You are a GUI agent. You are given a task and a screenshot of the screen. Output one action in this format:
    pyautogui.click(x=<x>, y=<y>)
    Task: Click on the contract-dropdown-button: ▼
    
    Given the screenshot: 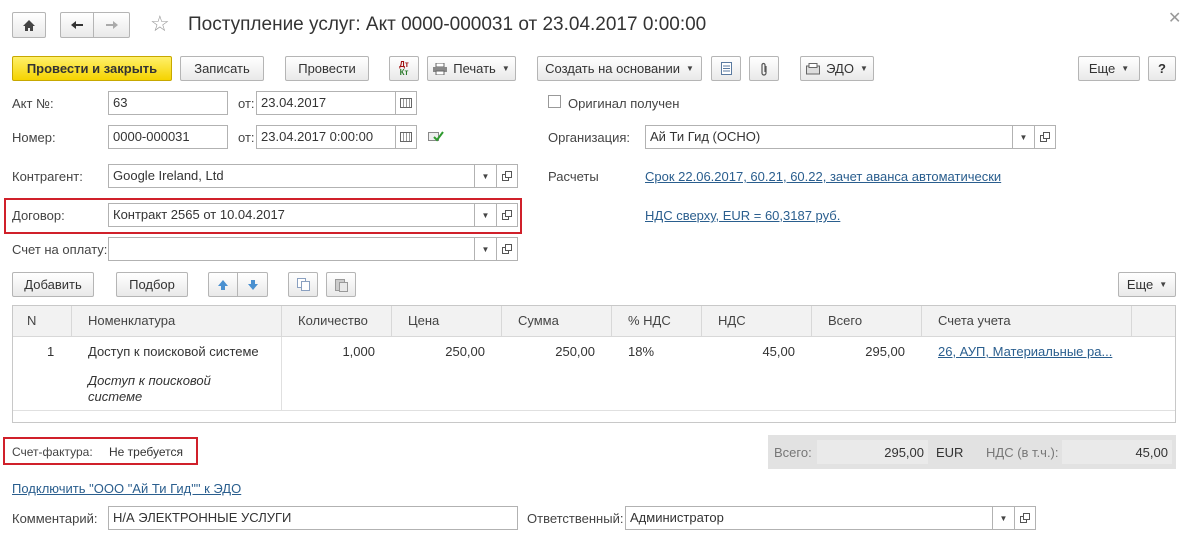 What is the action you would take?
    pyautogui.click(x=486, y=215)
    